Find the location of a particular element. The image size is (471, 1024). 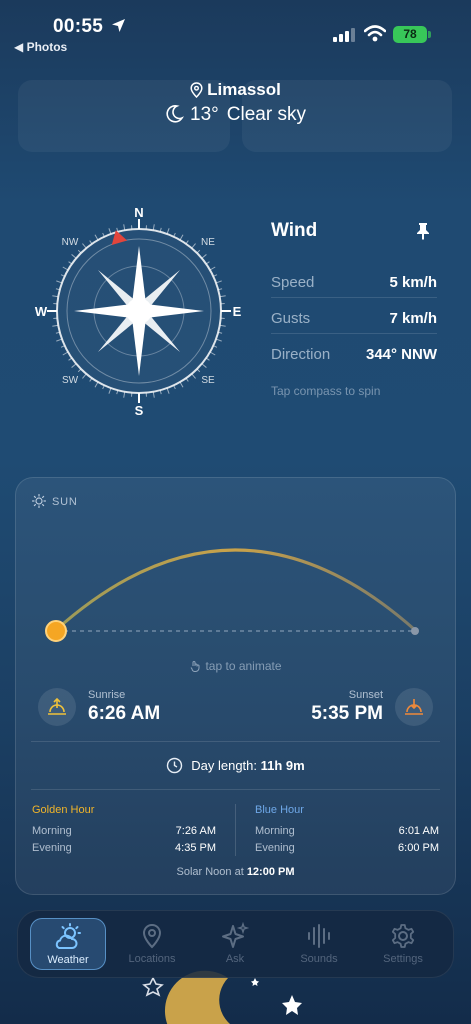

tab-sounds: Sounds is located at coordinates (319, 944).